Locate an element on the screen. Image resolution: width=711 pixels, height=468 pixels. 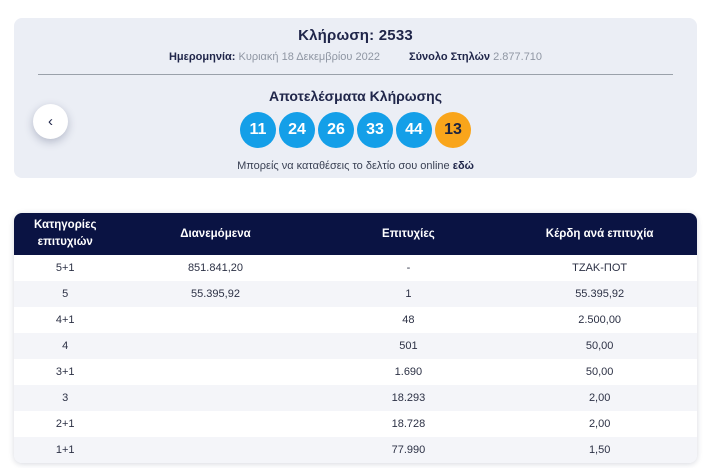
cell-prize: ΤΖΑΚ-ΠΟΤ is located at coordinates (600, 268).